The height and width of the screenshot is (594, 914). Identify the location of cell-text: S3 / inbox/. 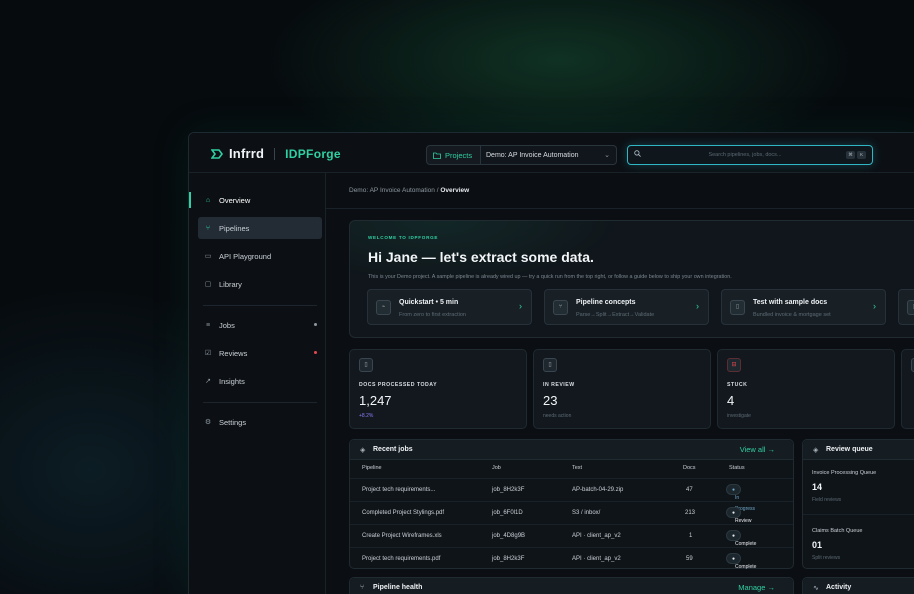
(586, 513).